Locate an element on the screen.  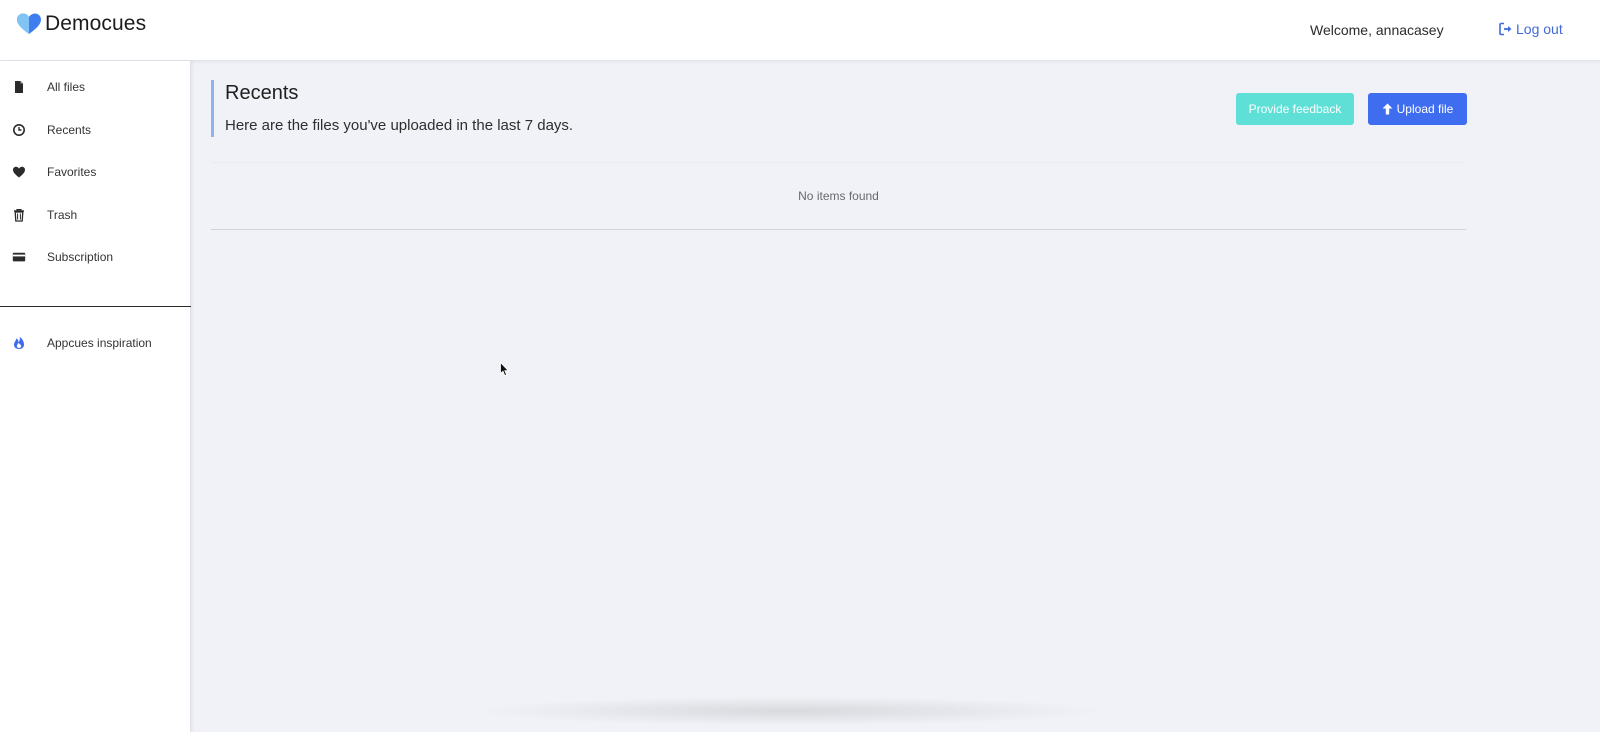
sidebar-item-label: Recents is located at coordinates (69, 130).